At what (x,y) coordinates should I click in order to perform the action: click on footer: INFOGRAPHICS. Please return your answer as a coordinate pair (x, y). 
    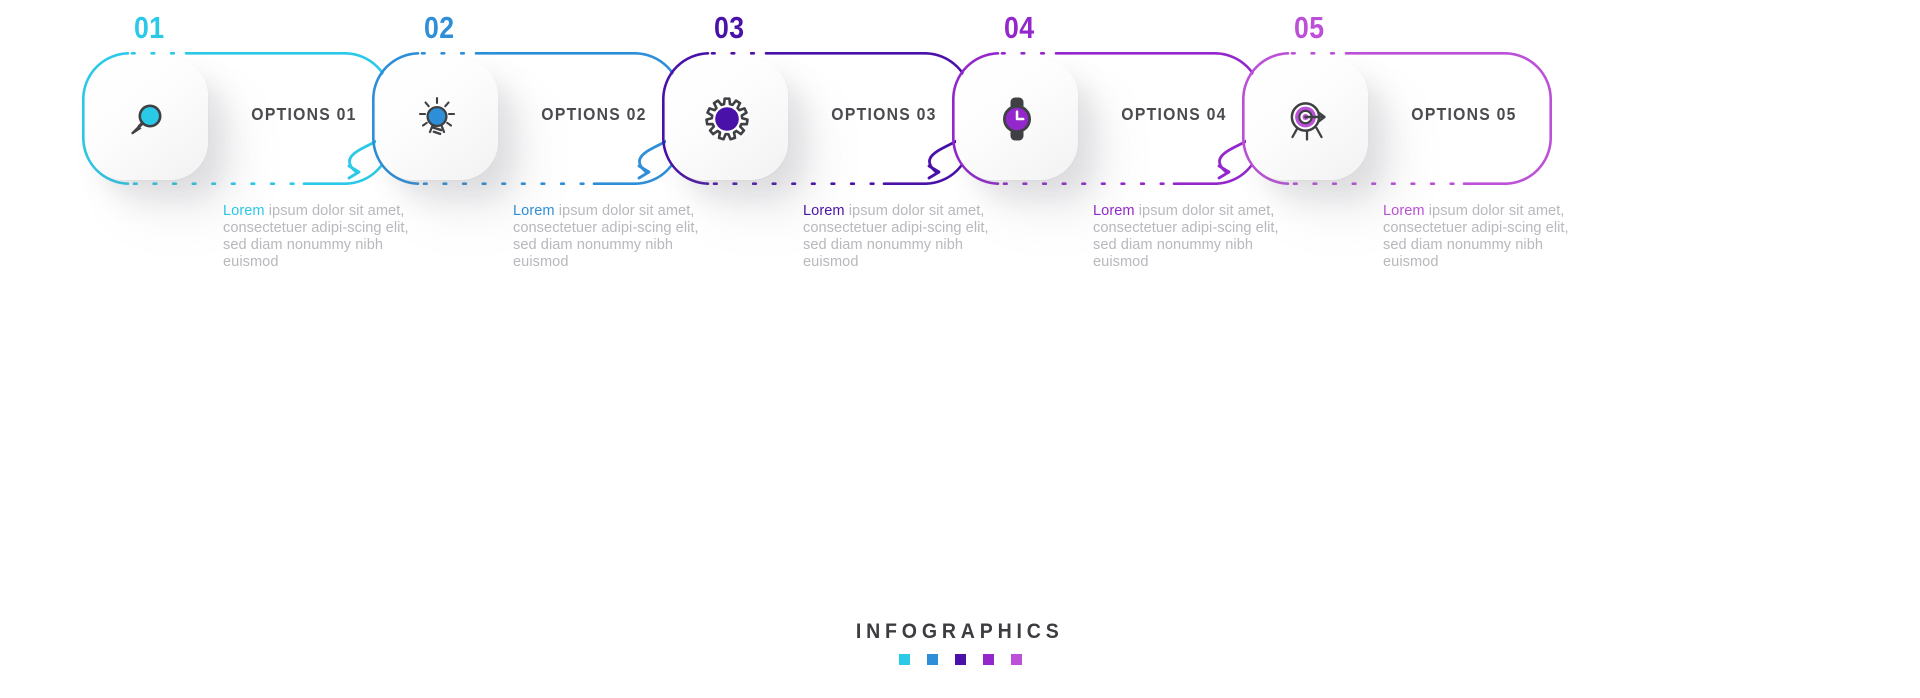
    Looking at the image, I should click on (960, 642).